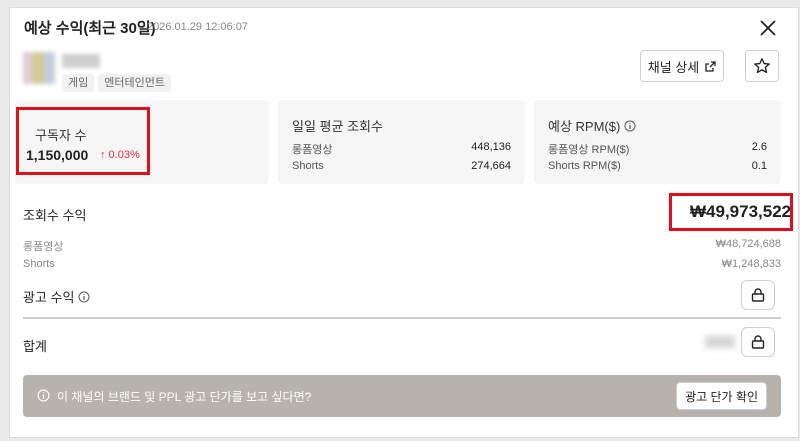  What do you see at coordinates (584, 126) in the screenshot?
I see `rpm-title: 예상 RPM($)` at bounding box center [584, 126].